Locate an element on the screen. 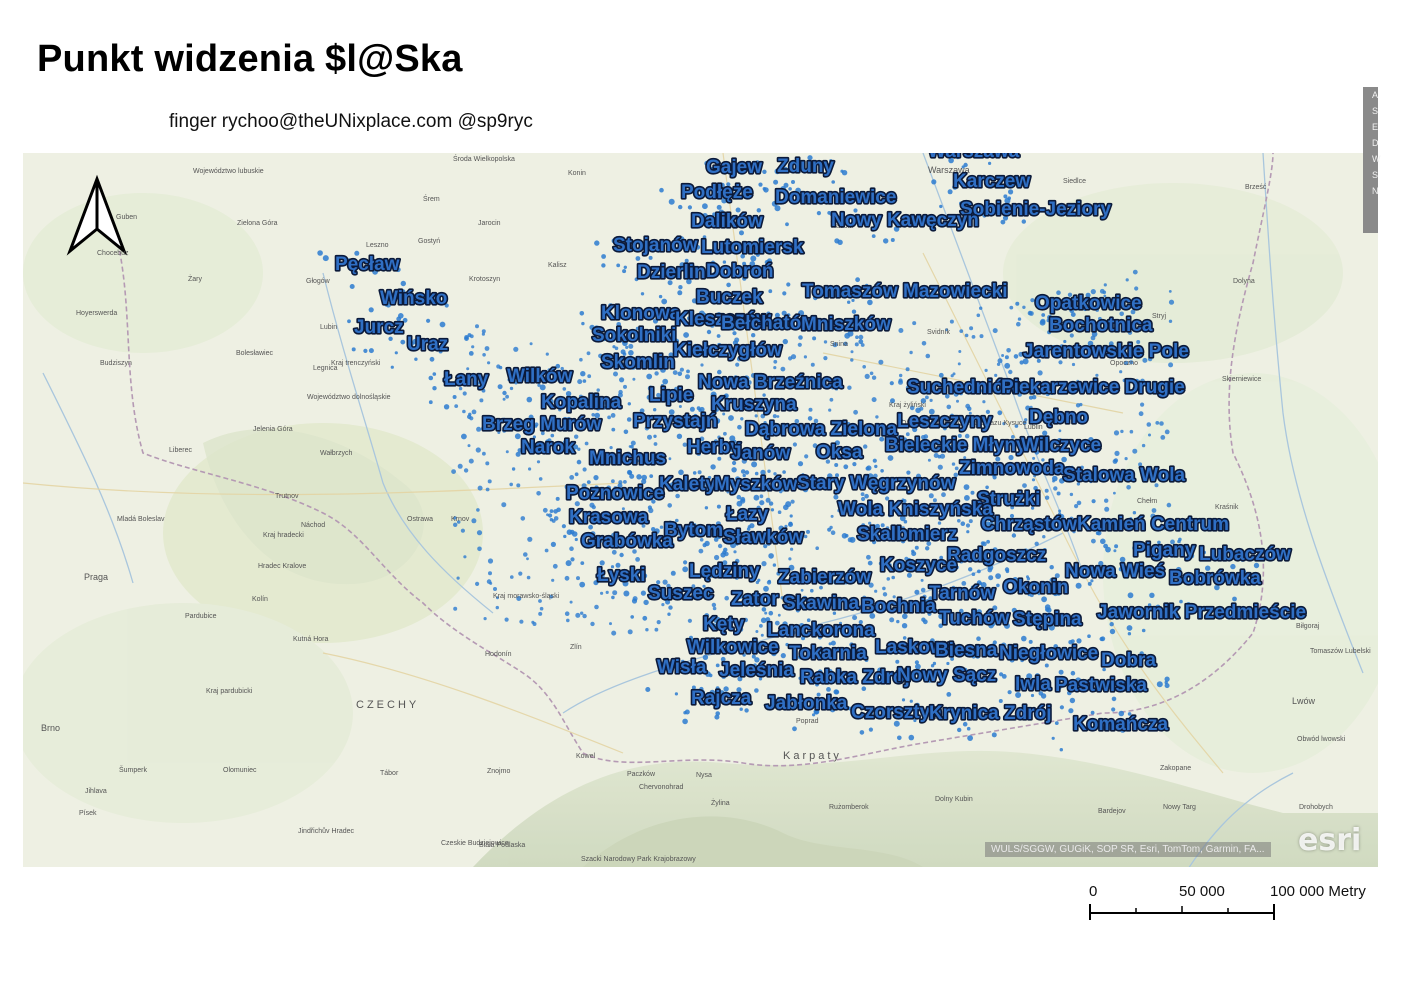 This screenshot has height=992, width=1403. place-label: Sobienie-Jeziory is located at coordinates (1035, 209).